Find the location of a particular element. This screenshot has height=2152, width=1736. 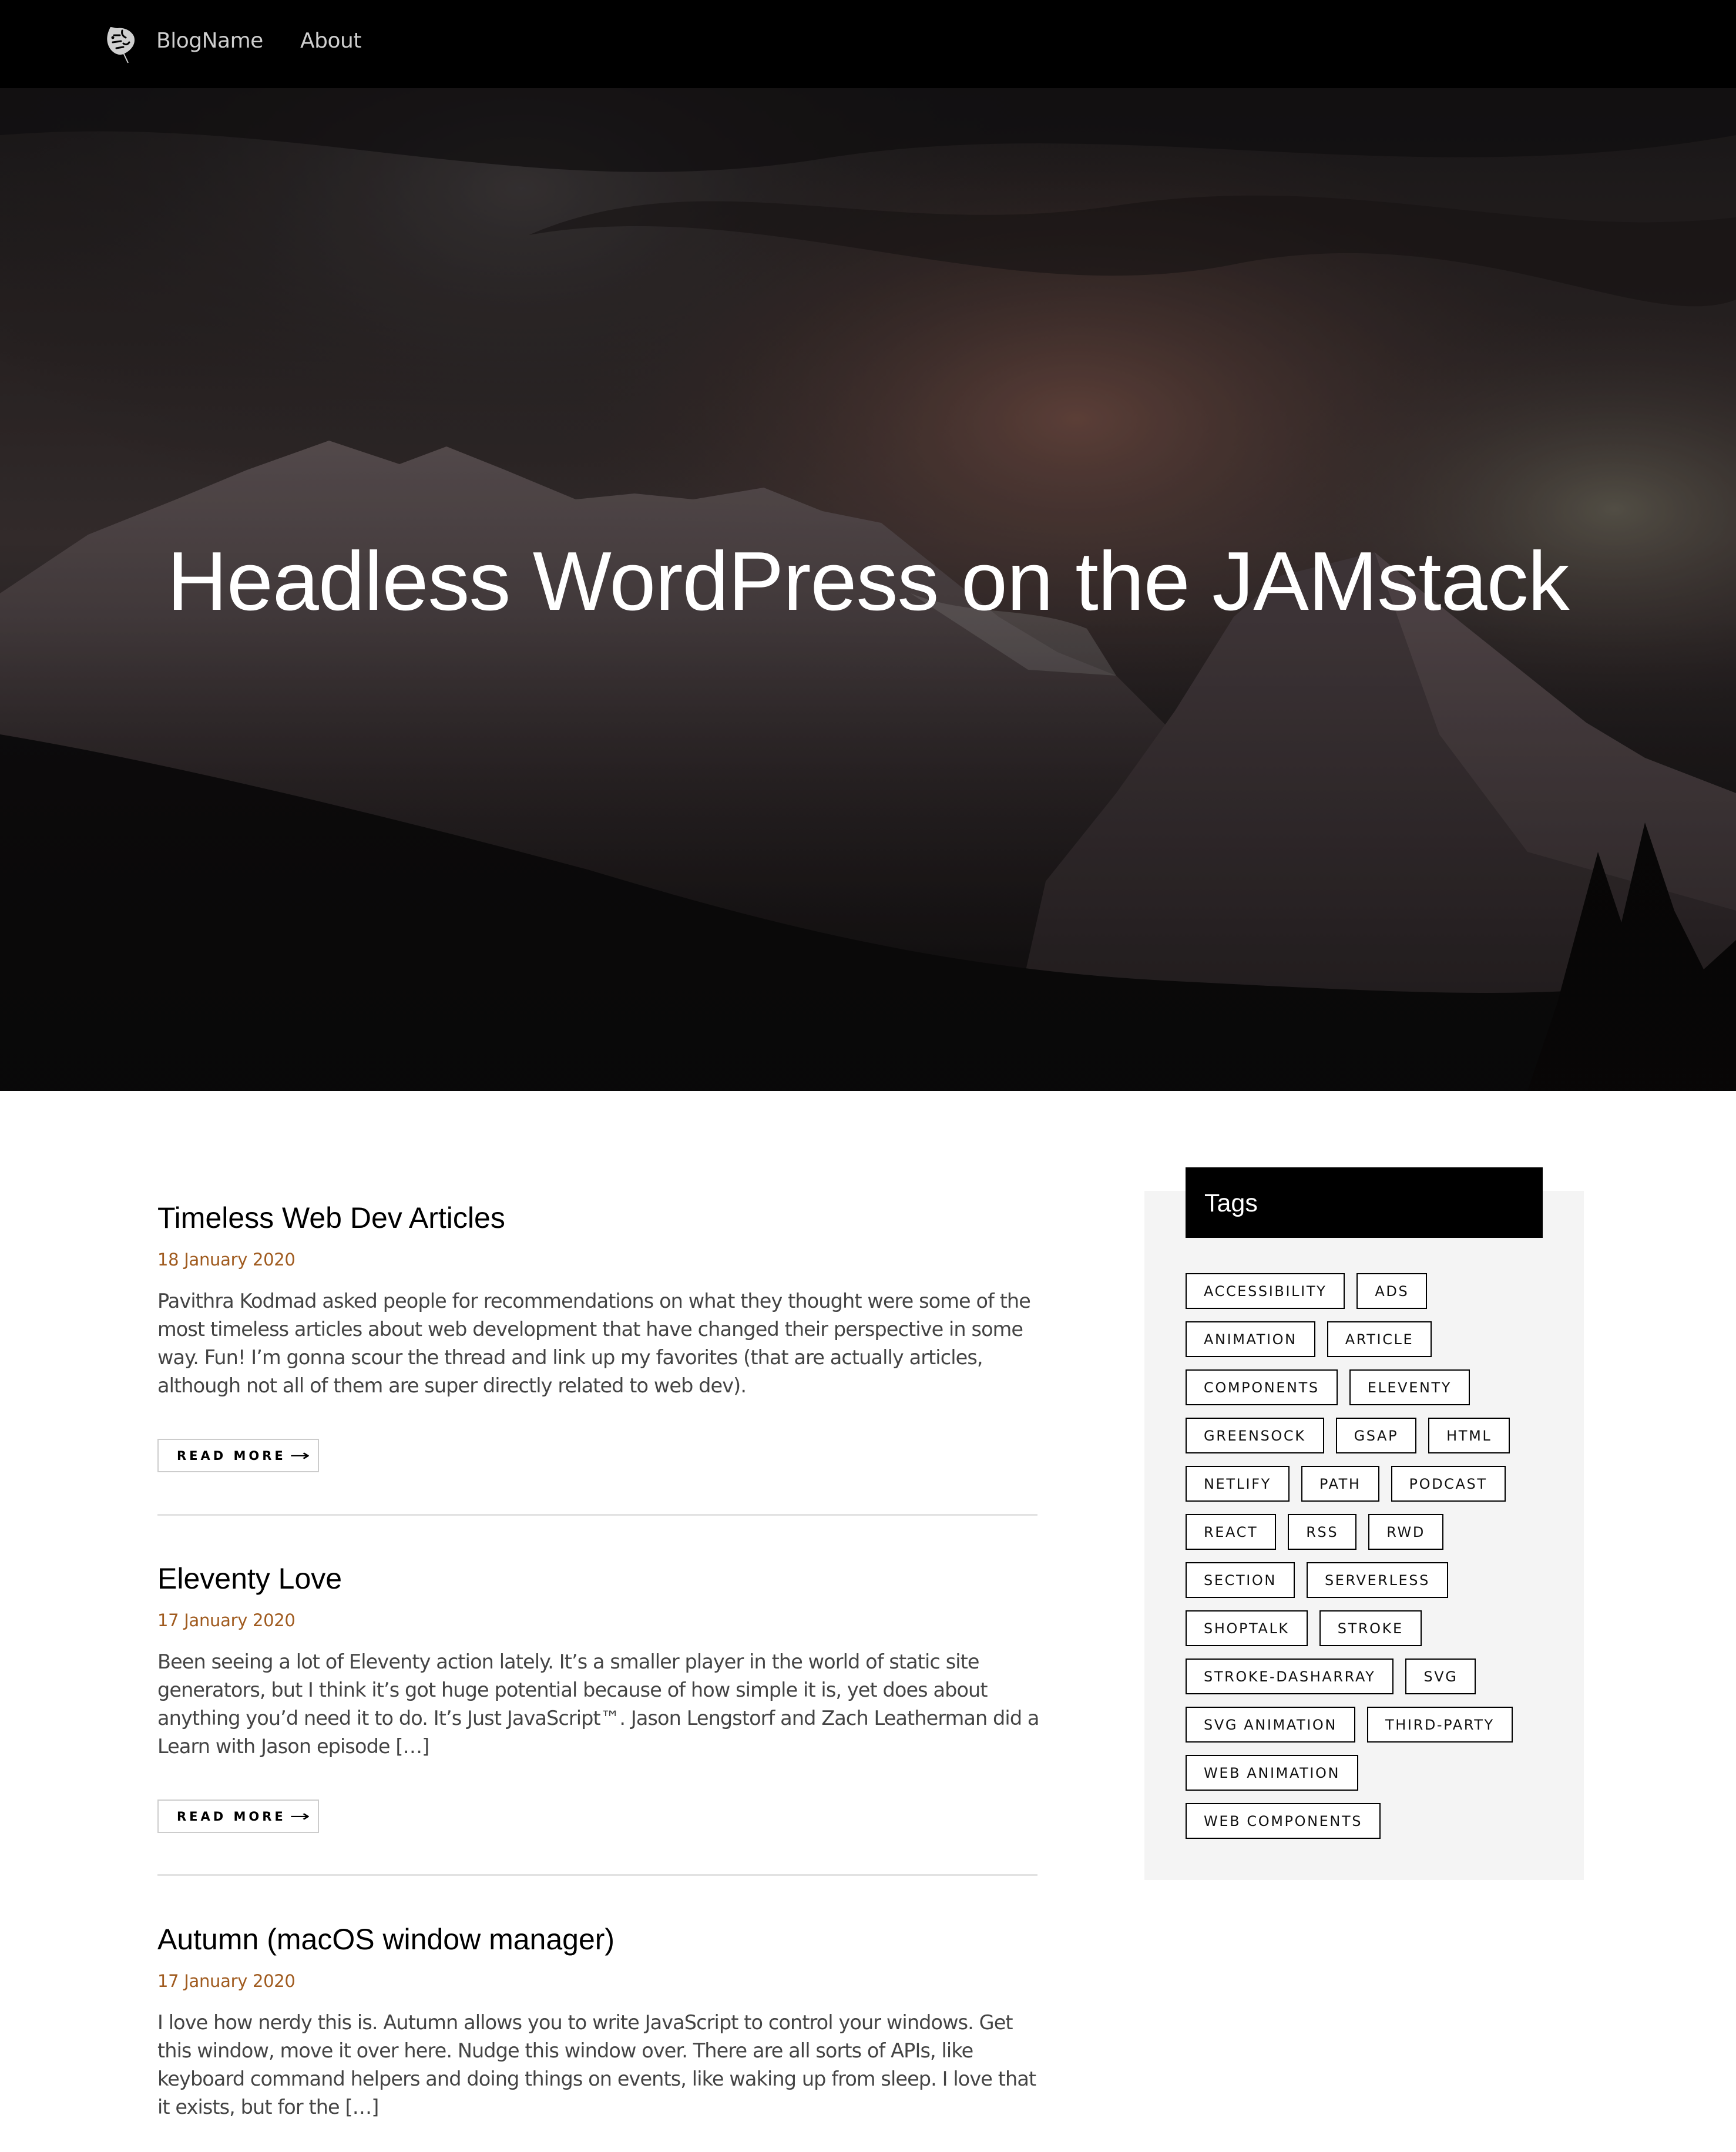

post-title: Timeless Web Dev Articles is located at coordinates (331, 1218).